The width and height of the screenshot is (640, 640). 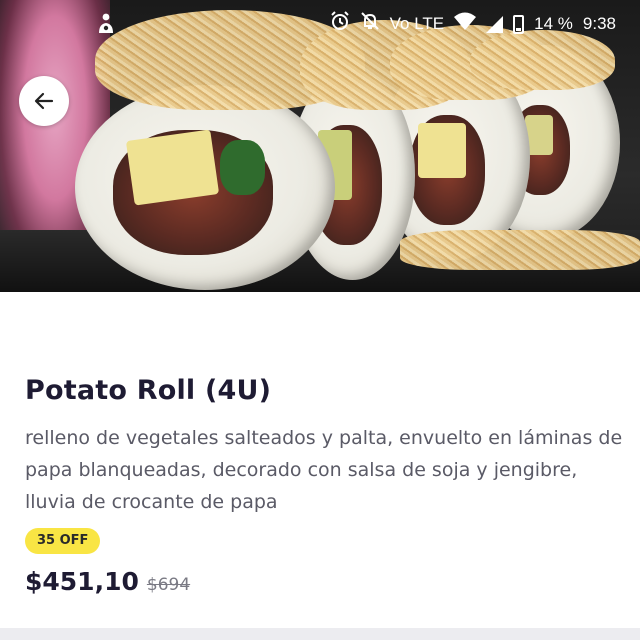 I want to click on network-label: Vo LTE, so click(x=417, y=23).